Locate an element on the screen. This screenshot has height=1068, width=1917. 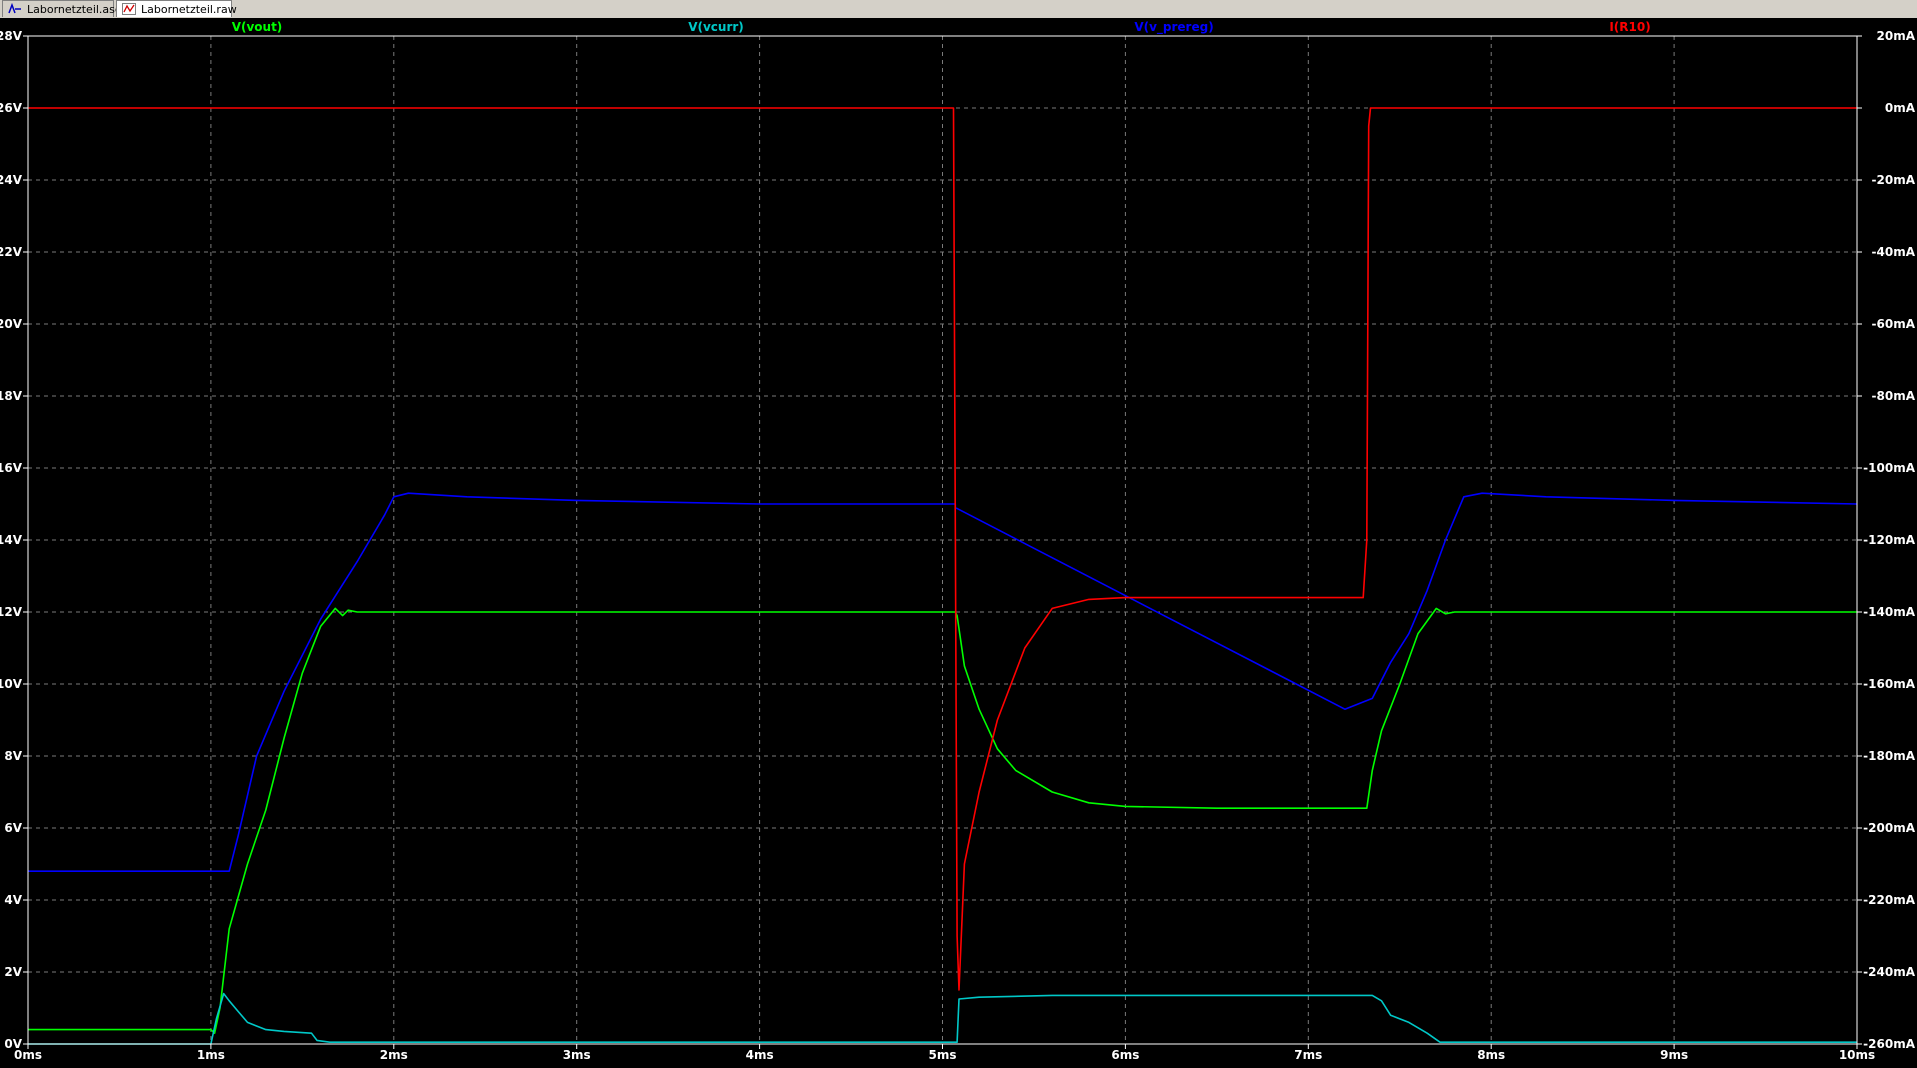
y-tick-label: 12V is located at coordinates (11, 612).